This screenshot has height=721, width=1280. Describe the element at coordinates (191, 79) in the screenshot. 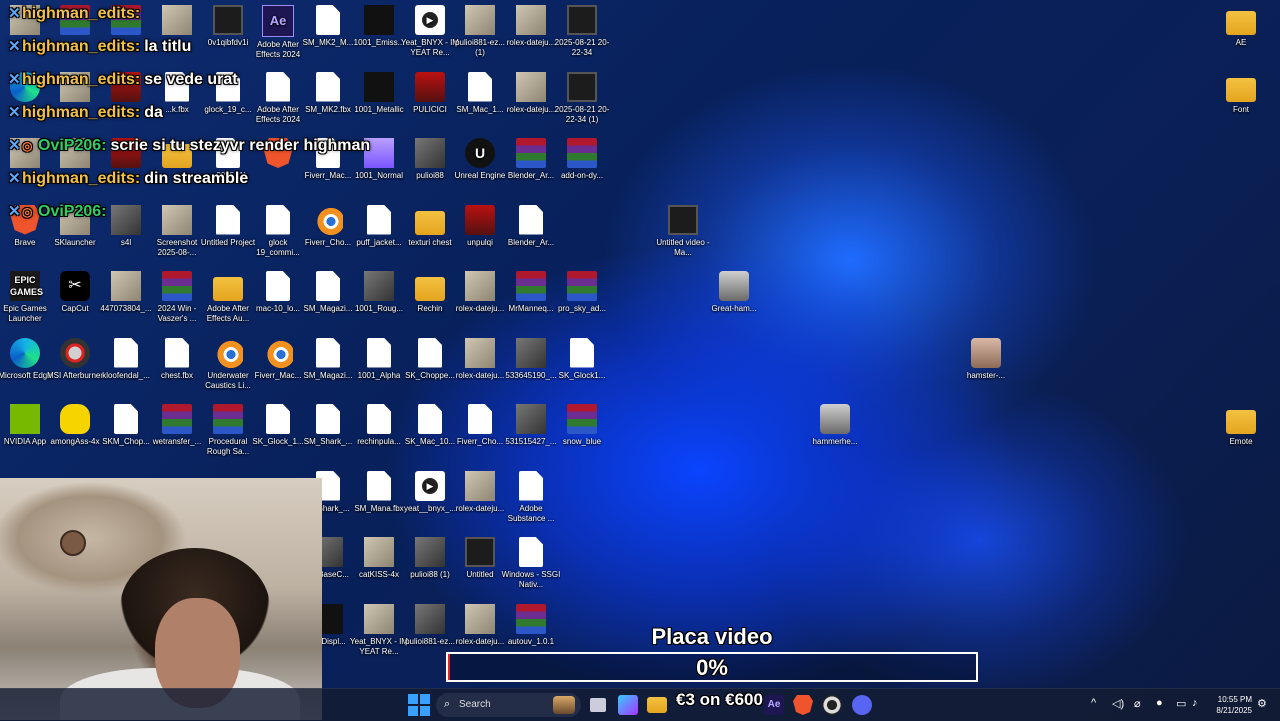

I see `chat-text: se vede urat` at that location.